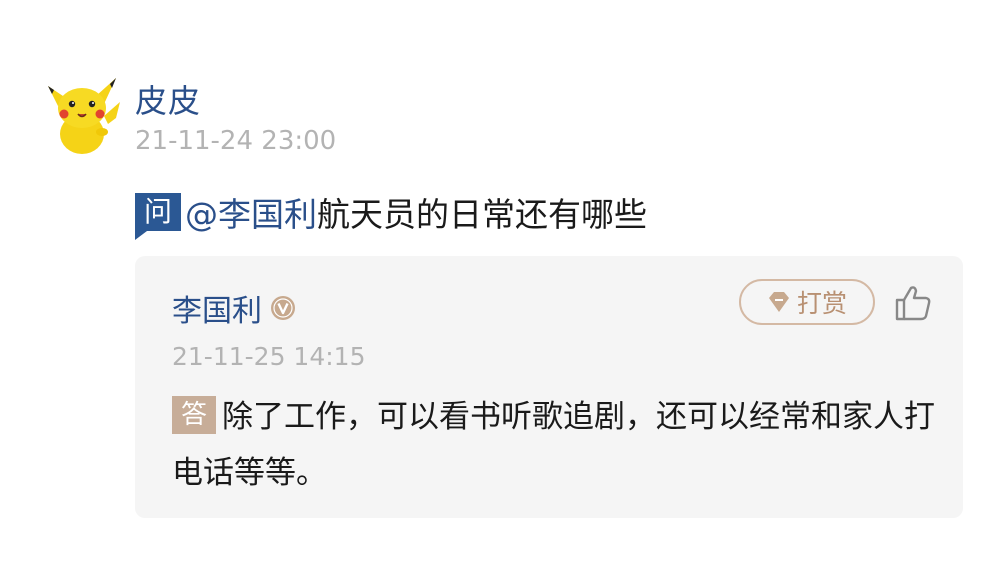 The width and height of the screenshot is (1000, 568). I want to click on tip-button: 打赏, so click(807, 302).